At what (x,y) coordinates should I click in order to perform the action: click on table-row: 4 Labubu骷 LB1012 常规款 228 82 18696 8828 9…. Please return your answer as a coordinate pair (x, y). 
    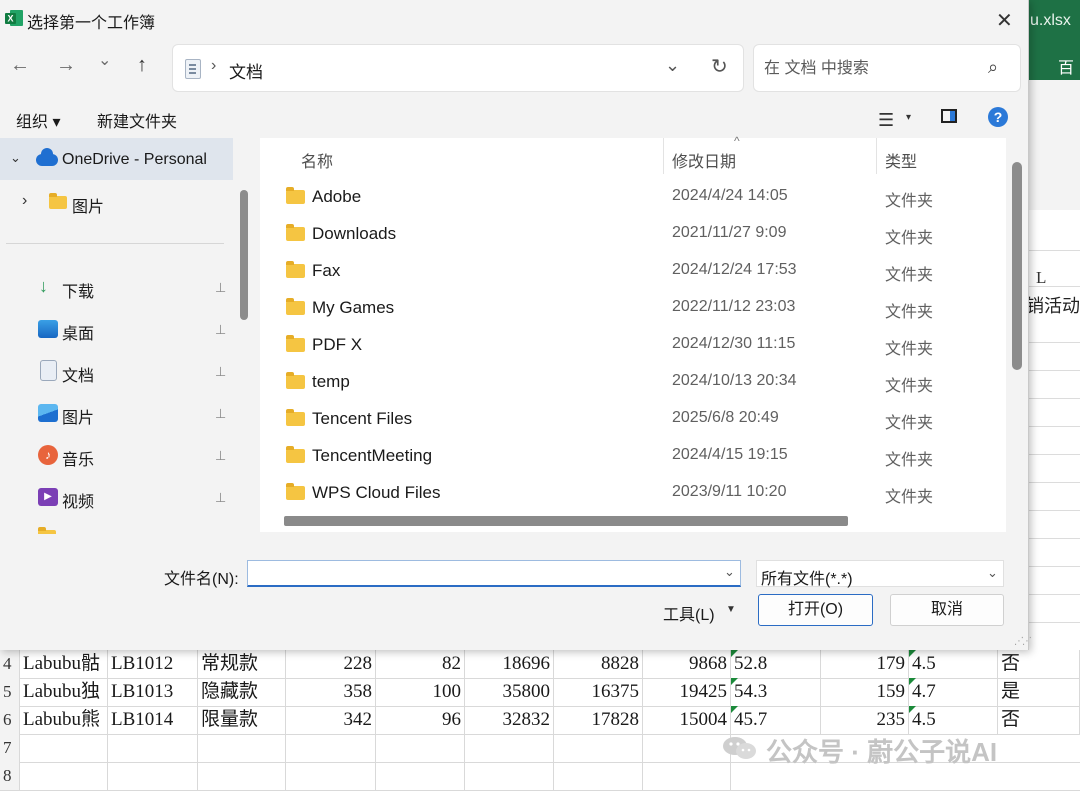
    Looking at the image, I should click on (540, 664).